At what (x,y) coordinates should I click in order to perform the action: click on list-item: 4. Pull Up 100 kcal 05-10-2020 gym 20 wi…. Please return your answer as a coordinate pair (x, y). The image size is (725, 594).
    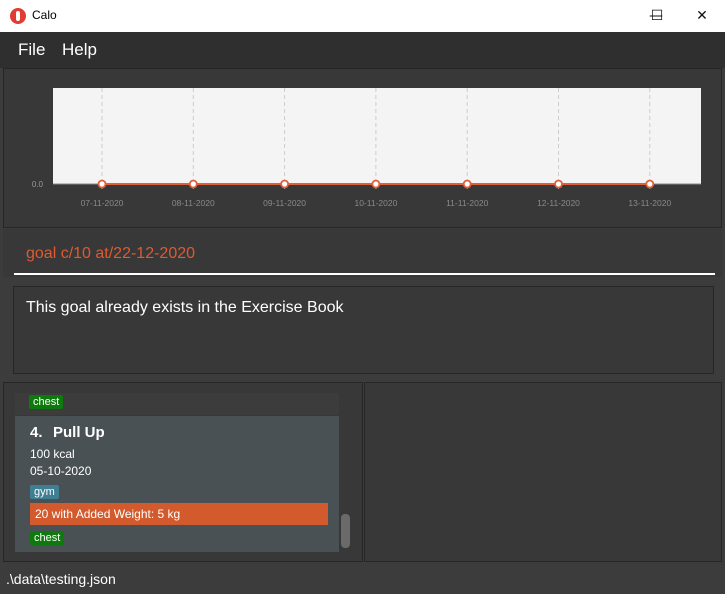
    Looking at the image, I should click on (177, 484).